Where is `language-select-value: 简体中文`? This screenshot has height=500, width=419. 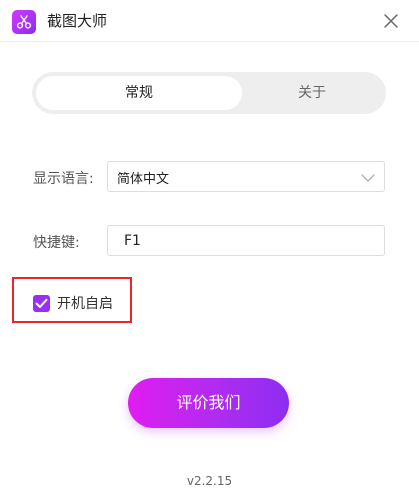 language-select-value: 简体中文 is located at coordinates (143, 179).